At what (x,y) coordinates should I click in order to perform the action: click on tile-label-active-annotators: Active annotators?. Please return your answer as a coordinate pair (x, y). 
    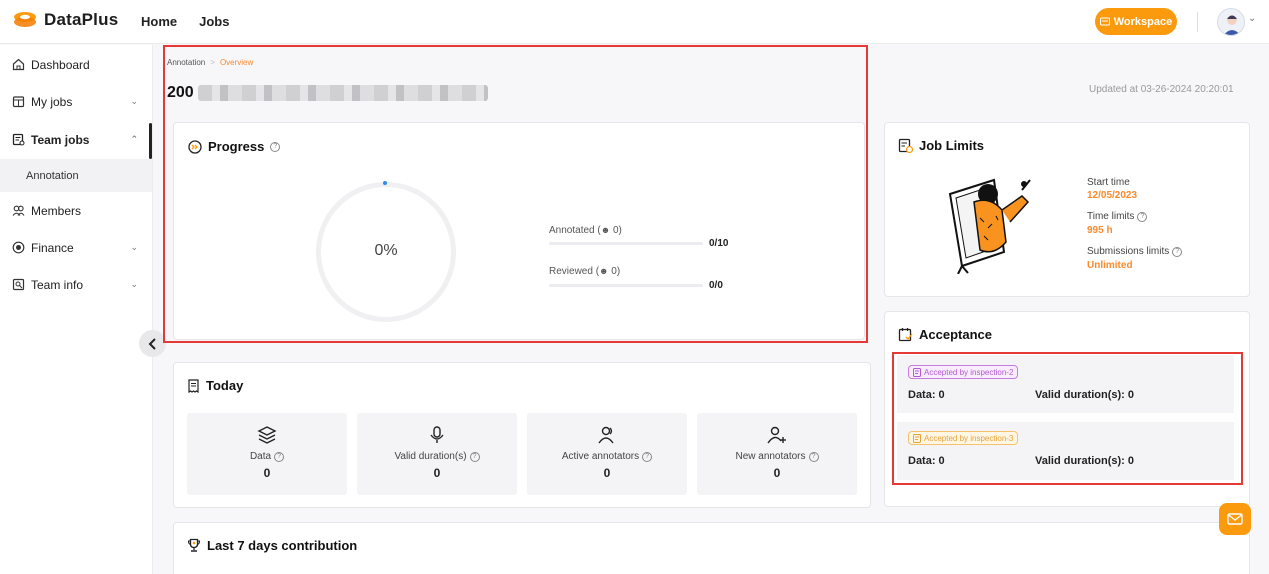
    Looking at the image, I should click on (607, 456).